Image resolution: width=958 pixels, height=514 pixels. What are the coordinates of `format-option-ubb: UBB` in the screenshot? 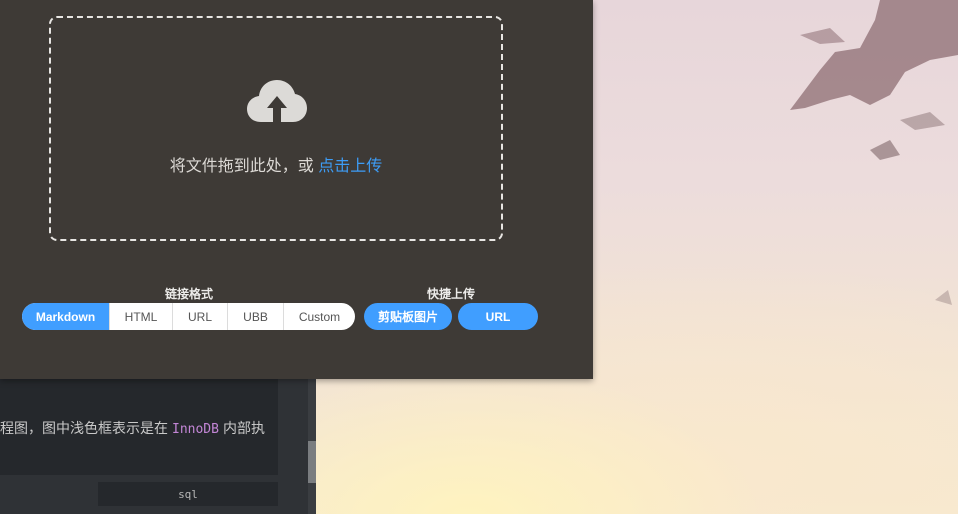 It's located at (255, 316).